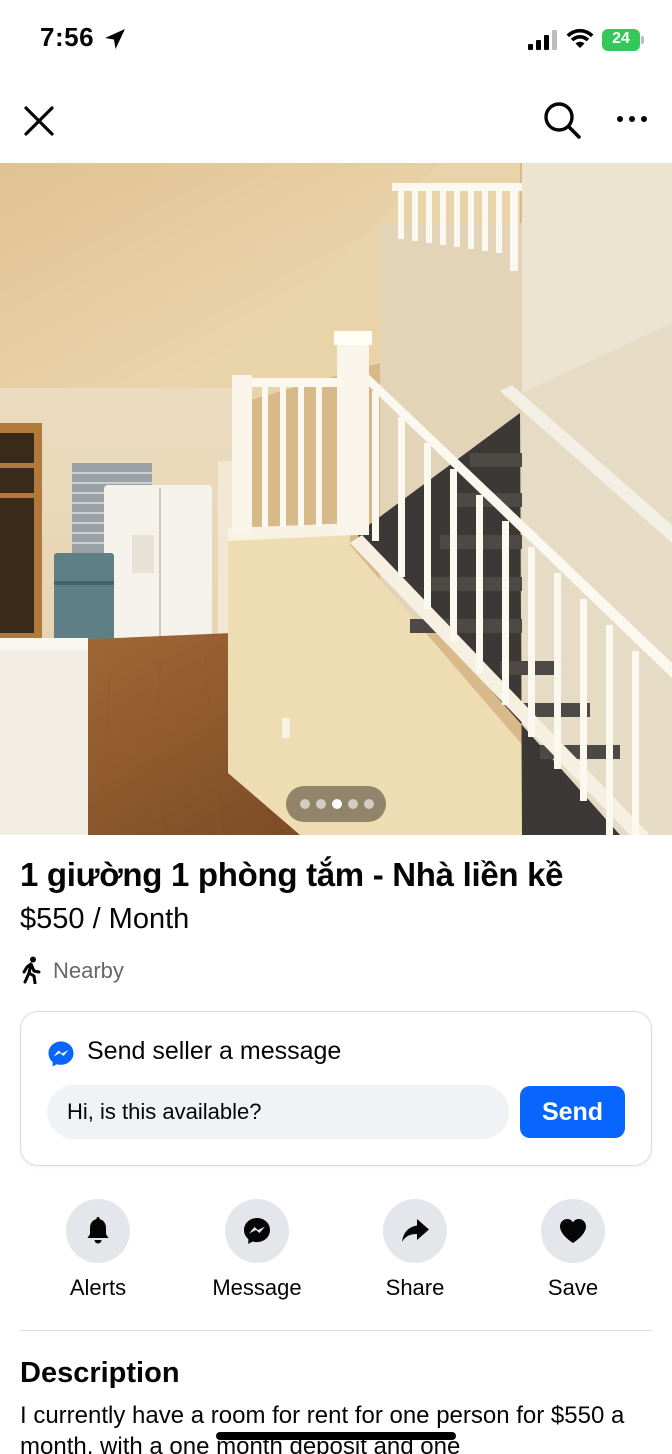 This screenshot has width=672, height=1454. I want to click on save-button: Save, so click(573, 1254).